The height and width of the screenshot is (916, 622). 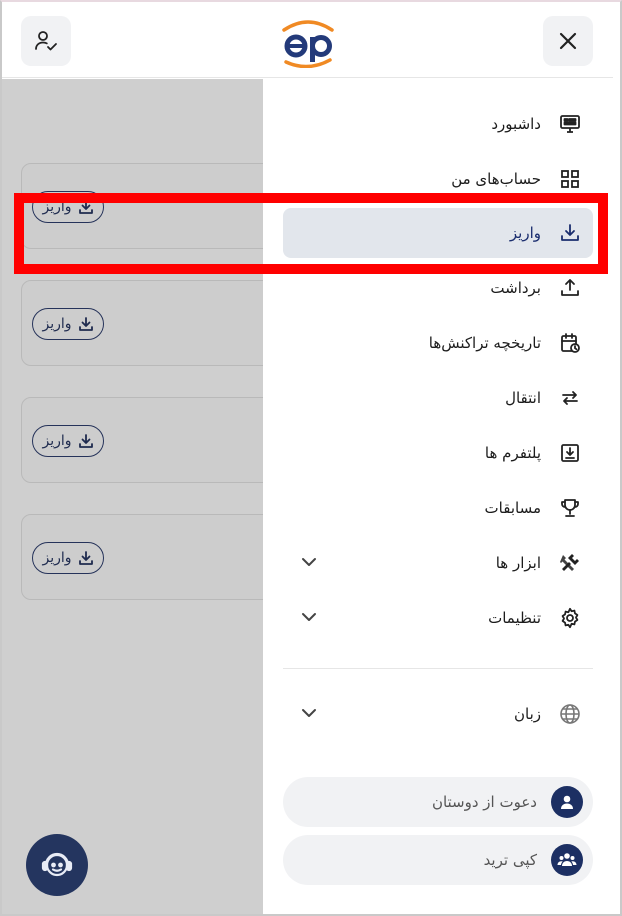 What do you see at coordinates (438, 179) in the screenshot?
I see `menu-item-my-accounts: حساب‌های من` at bounding box center [438, 179].